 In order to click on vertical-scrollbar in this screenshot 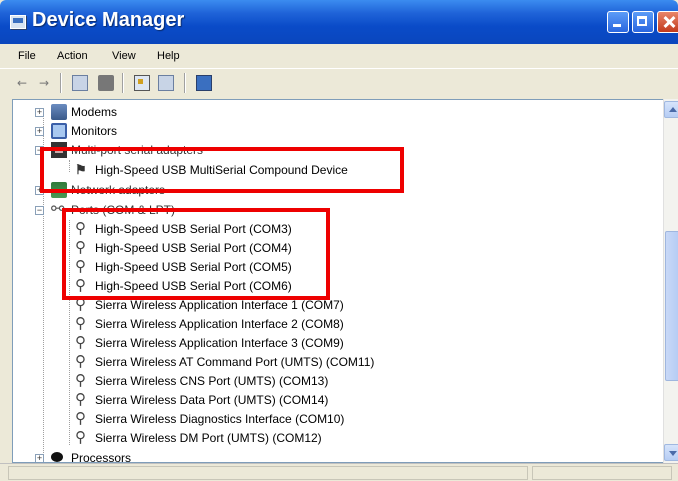, I will do `click(670, 281)`.